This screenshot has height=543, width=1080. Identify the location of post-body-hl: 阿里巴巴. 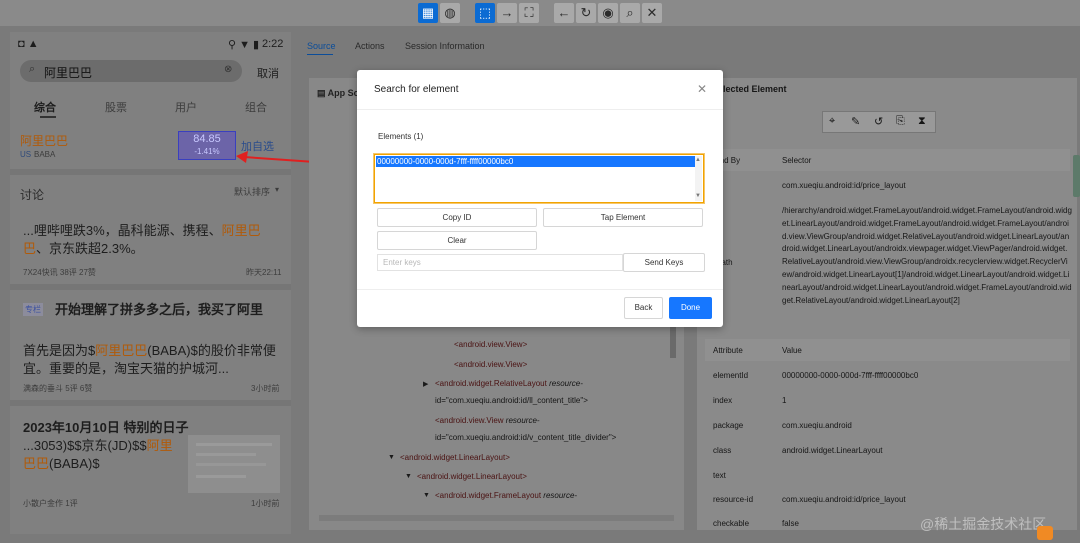
(121, 350).